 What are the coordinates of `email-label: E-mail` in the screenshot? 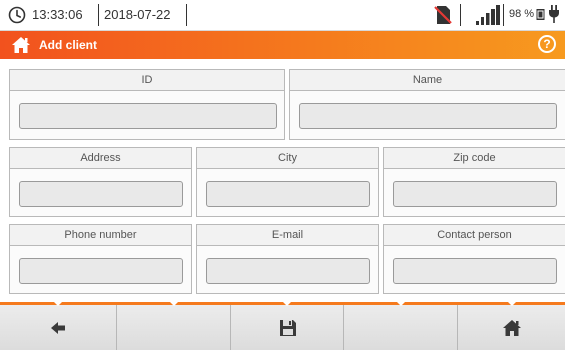 It's located at (287, 235).